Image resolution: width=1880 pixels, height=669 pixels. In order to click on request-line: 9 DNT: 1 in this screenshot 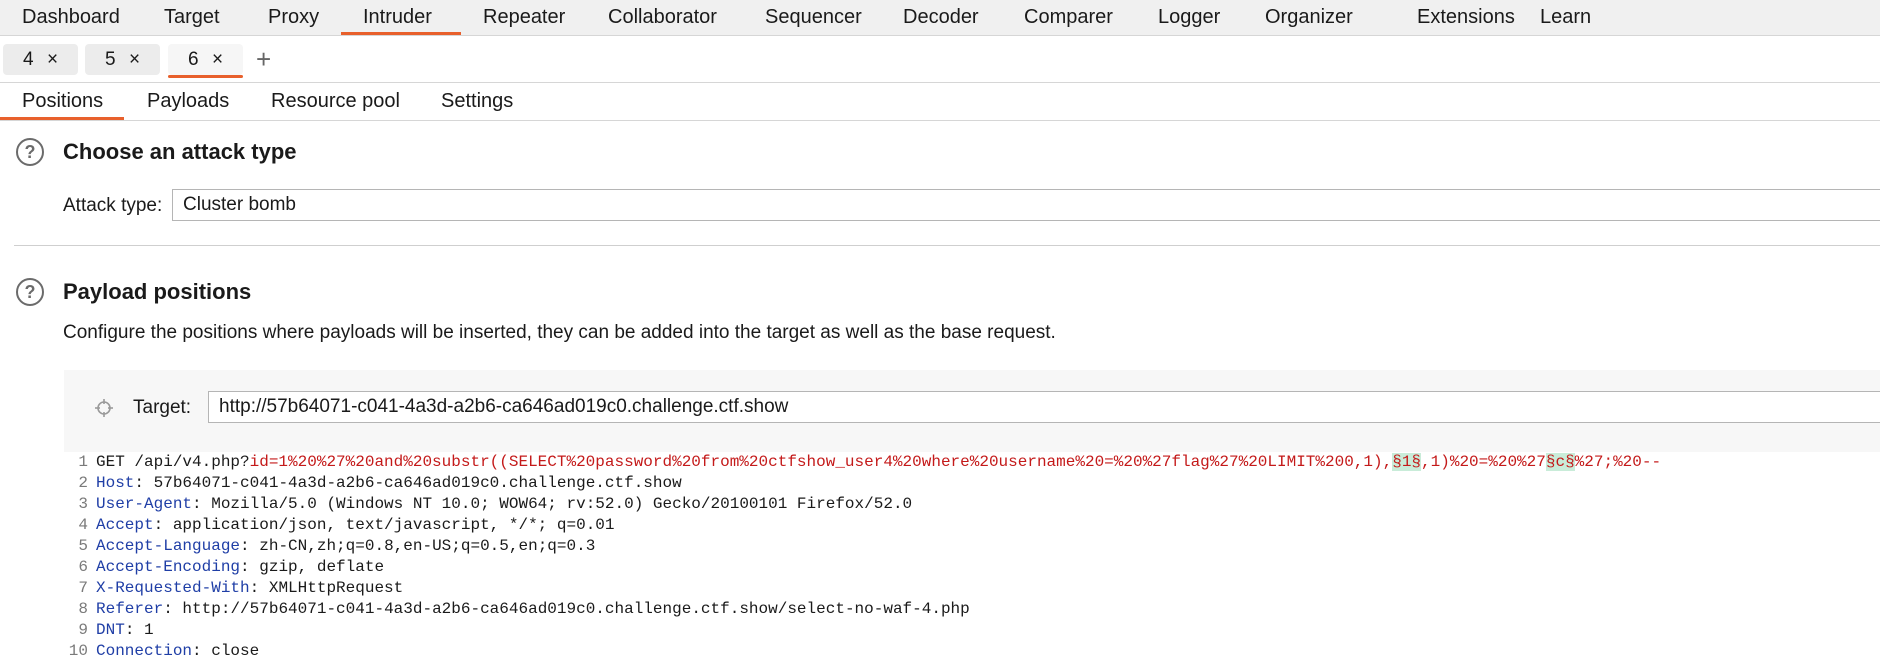, I will do `click(109, 630)`.